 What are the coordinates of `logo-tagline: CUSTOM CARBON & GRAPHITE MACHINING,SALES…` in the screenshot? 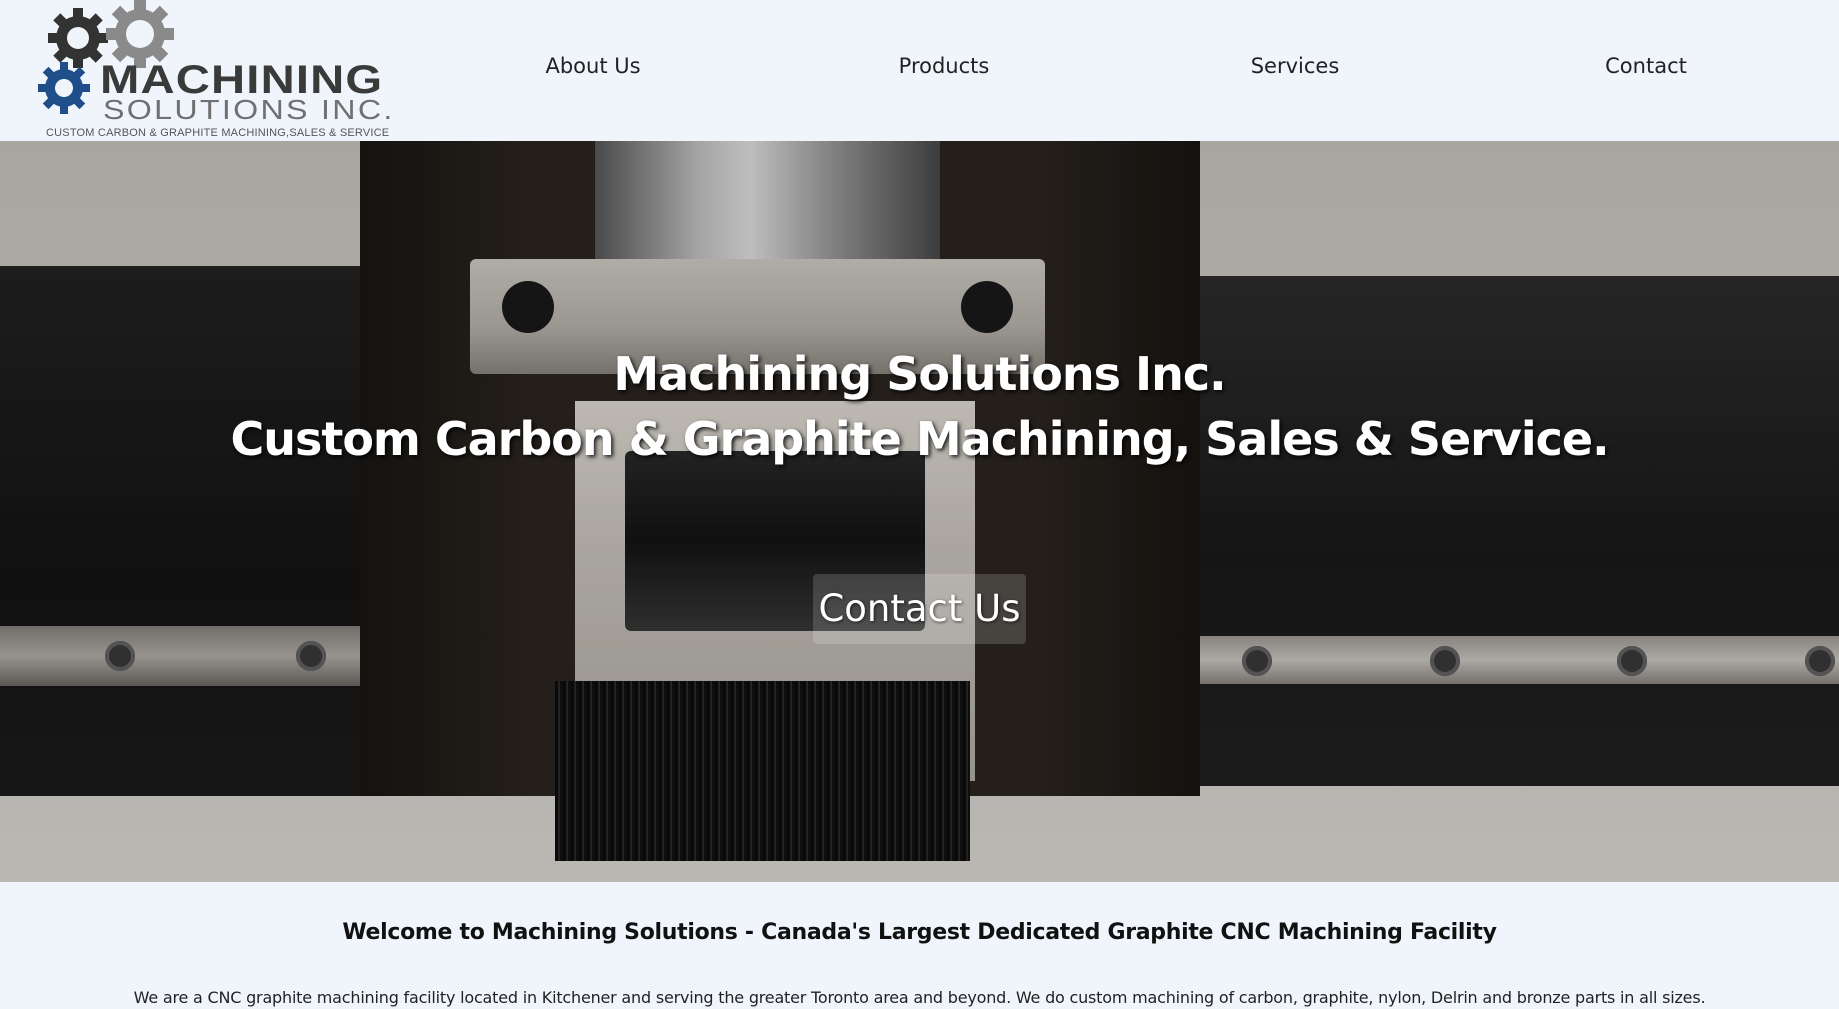 It's located at (218, 133).